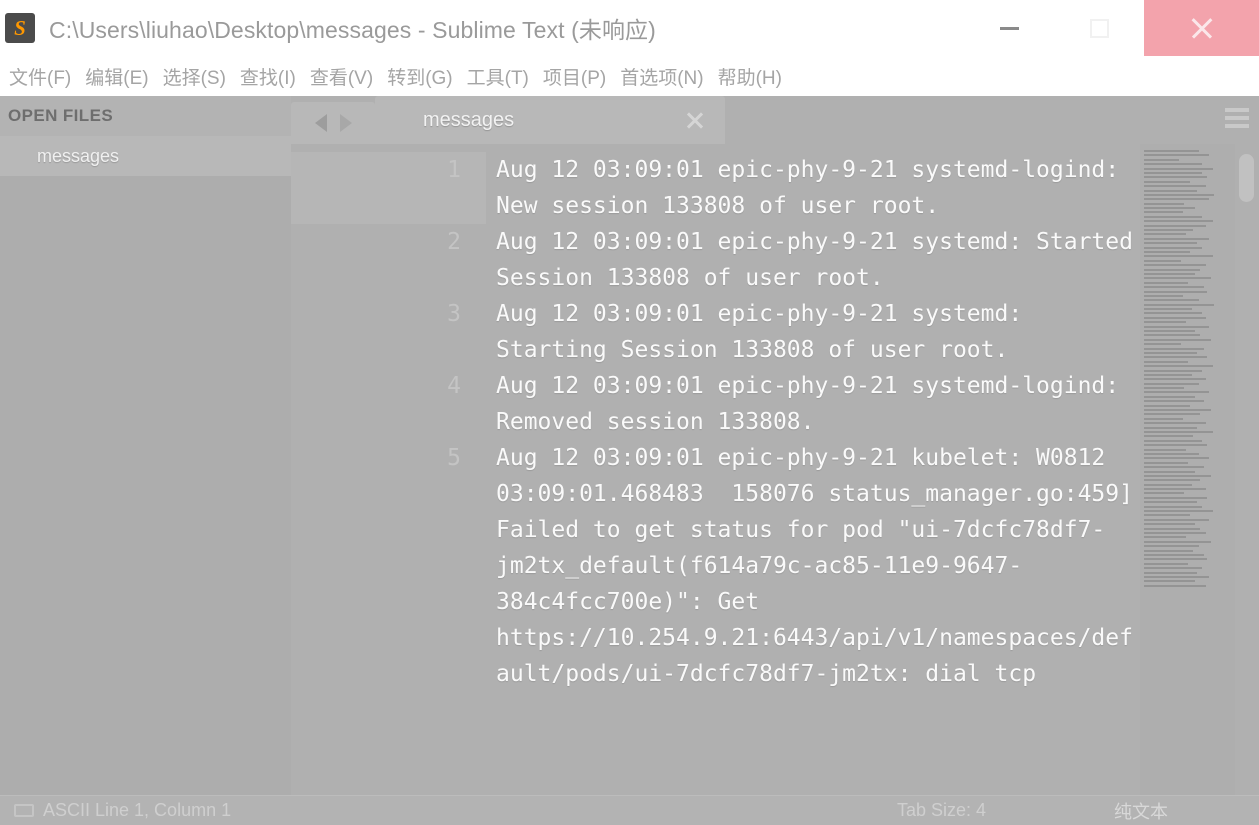 The image size is (1259, 825). I want to click on minimap, so click(1187, 469).